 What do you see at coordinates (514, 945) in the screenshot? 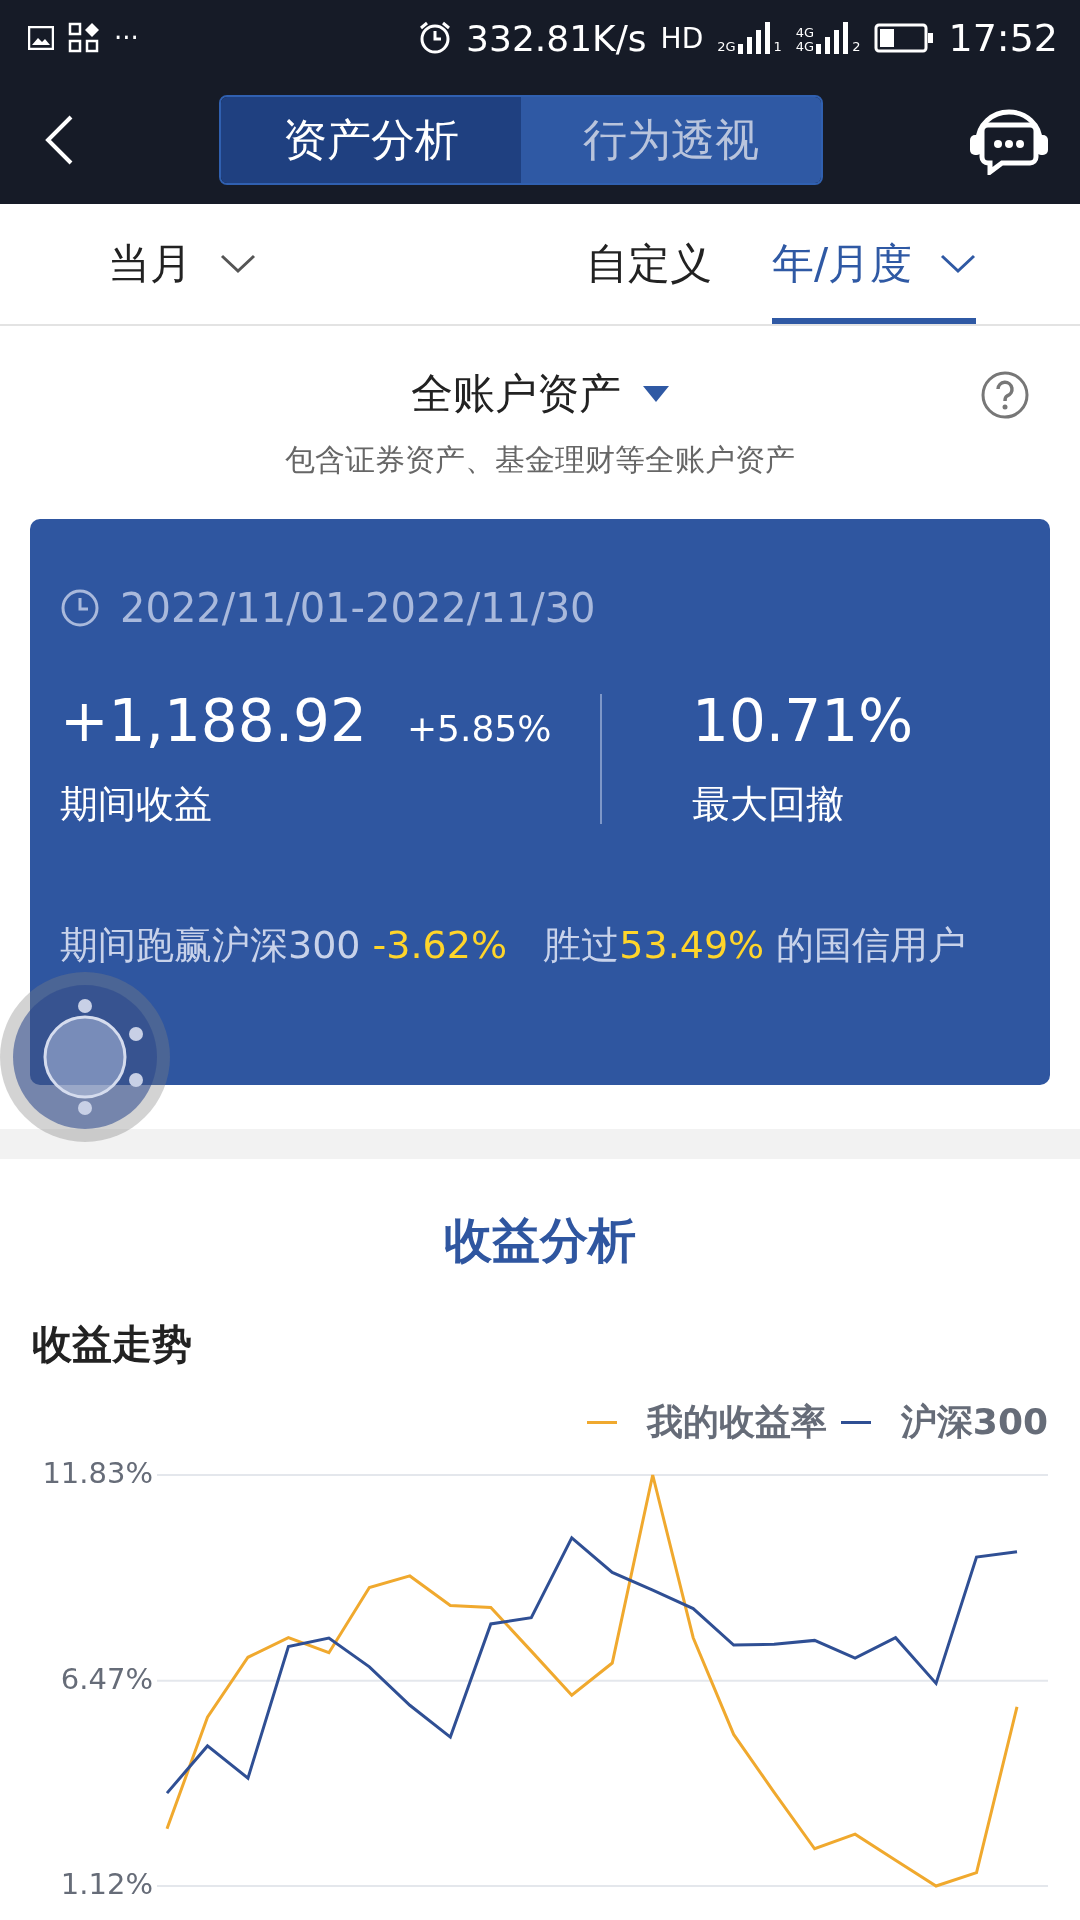
I see `benchmark-summary: 期间跑赢沪深300 -3.62% 胜过53.49% 的国信用户` at bounding box center [514, 945].